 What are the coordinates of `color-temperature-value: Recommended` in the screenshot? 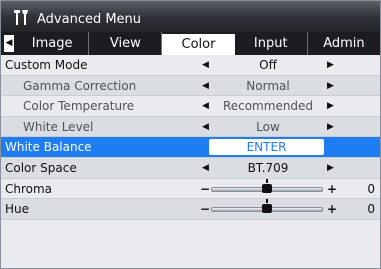 It's located at (268, 106).